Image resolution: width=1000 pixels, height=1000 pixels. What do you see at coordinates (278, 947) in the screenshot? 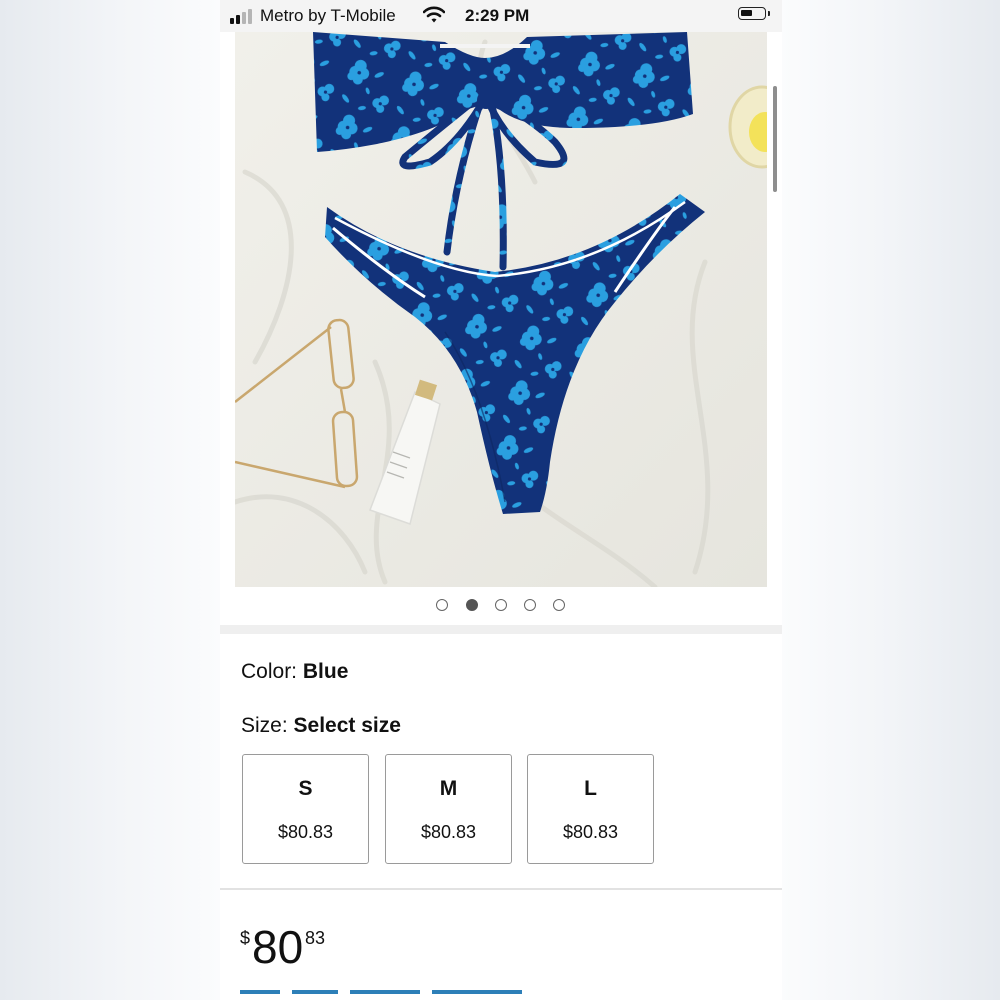
I see `price-whole: 80` at bounding box center [278, 947].